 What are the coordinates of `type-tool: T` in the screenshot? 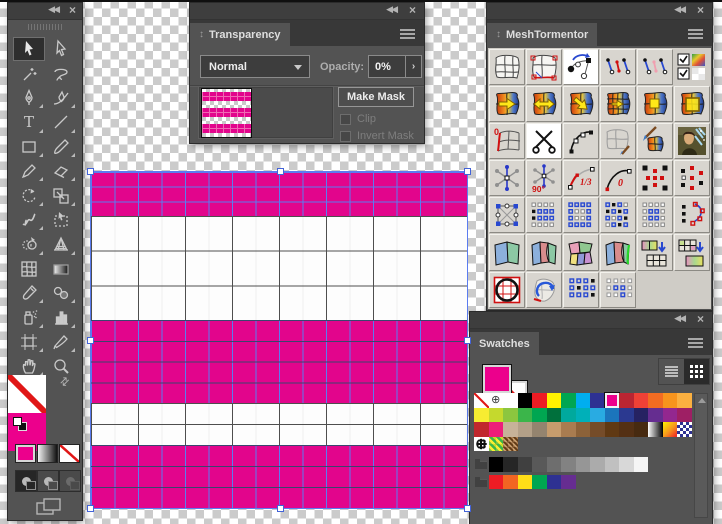 It's located at (29, 122).